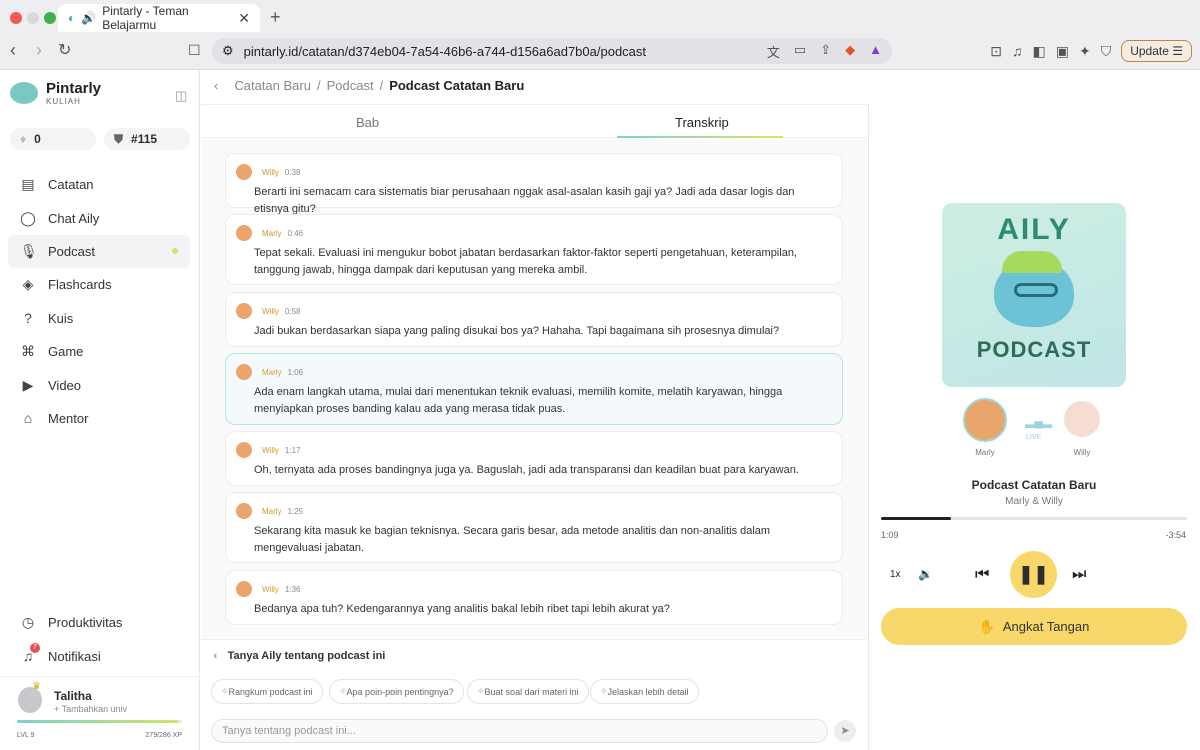  Describe the element at coordinates (99, 184) in the screenshot. I see `sidebar-item-catatan: ▤ Catatan` at that location.